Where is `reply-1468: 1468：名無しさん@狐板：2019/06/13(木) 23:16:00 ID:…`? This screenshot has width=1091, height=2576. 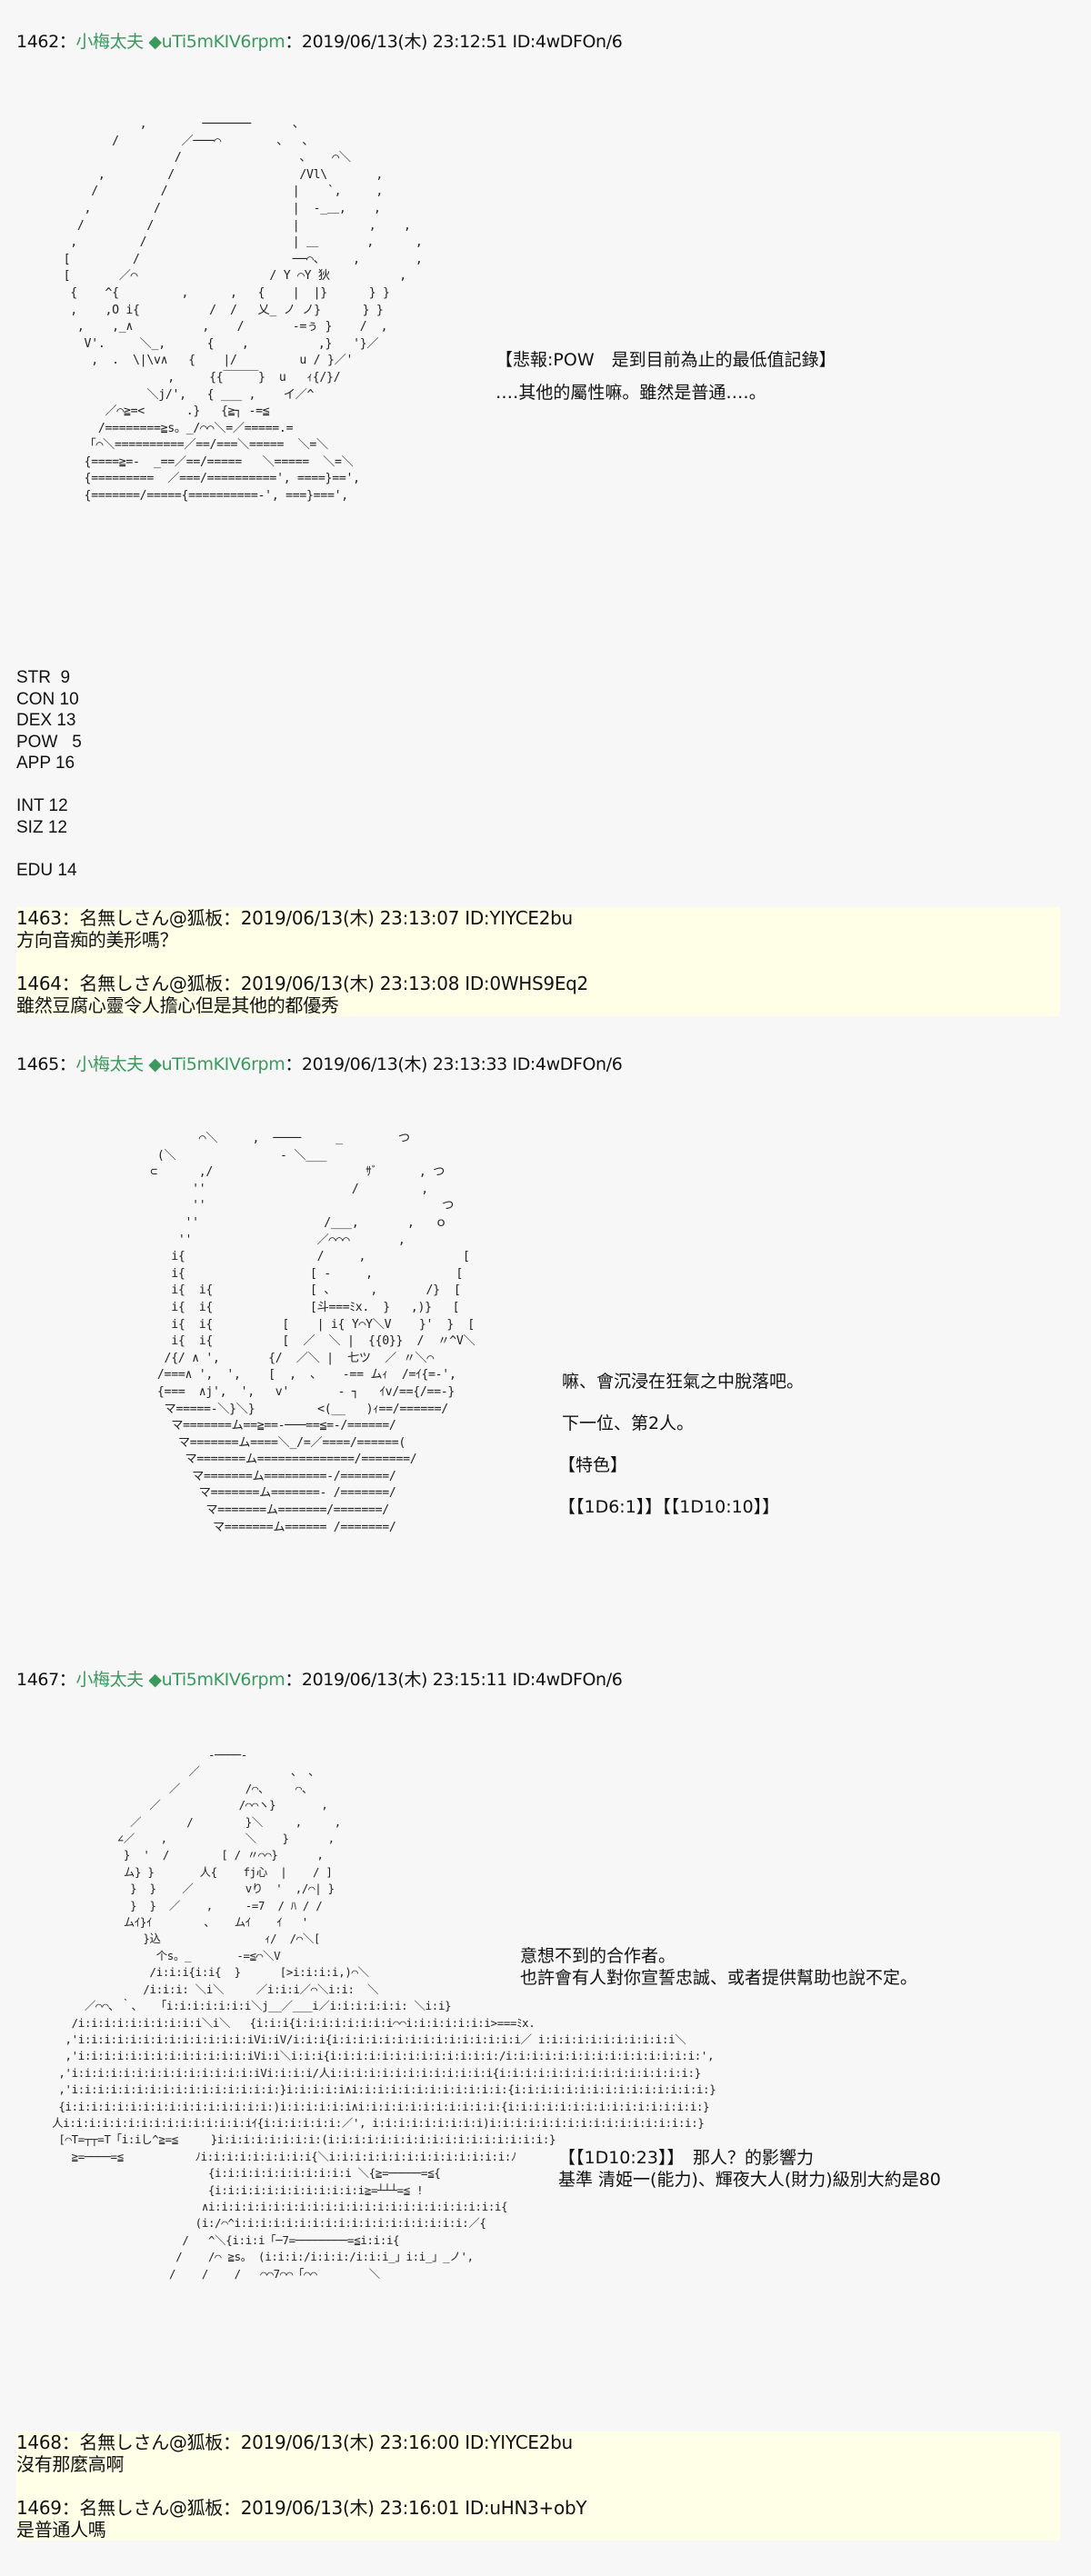
reply-1468: 1468：名無しさん@狐板：2019/06/13(木) 23:16:00 ID:… is located at coordinates (538, 2453).